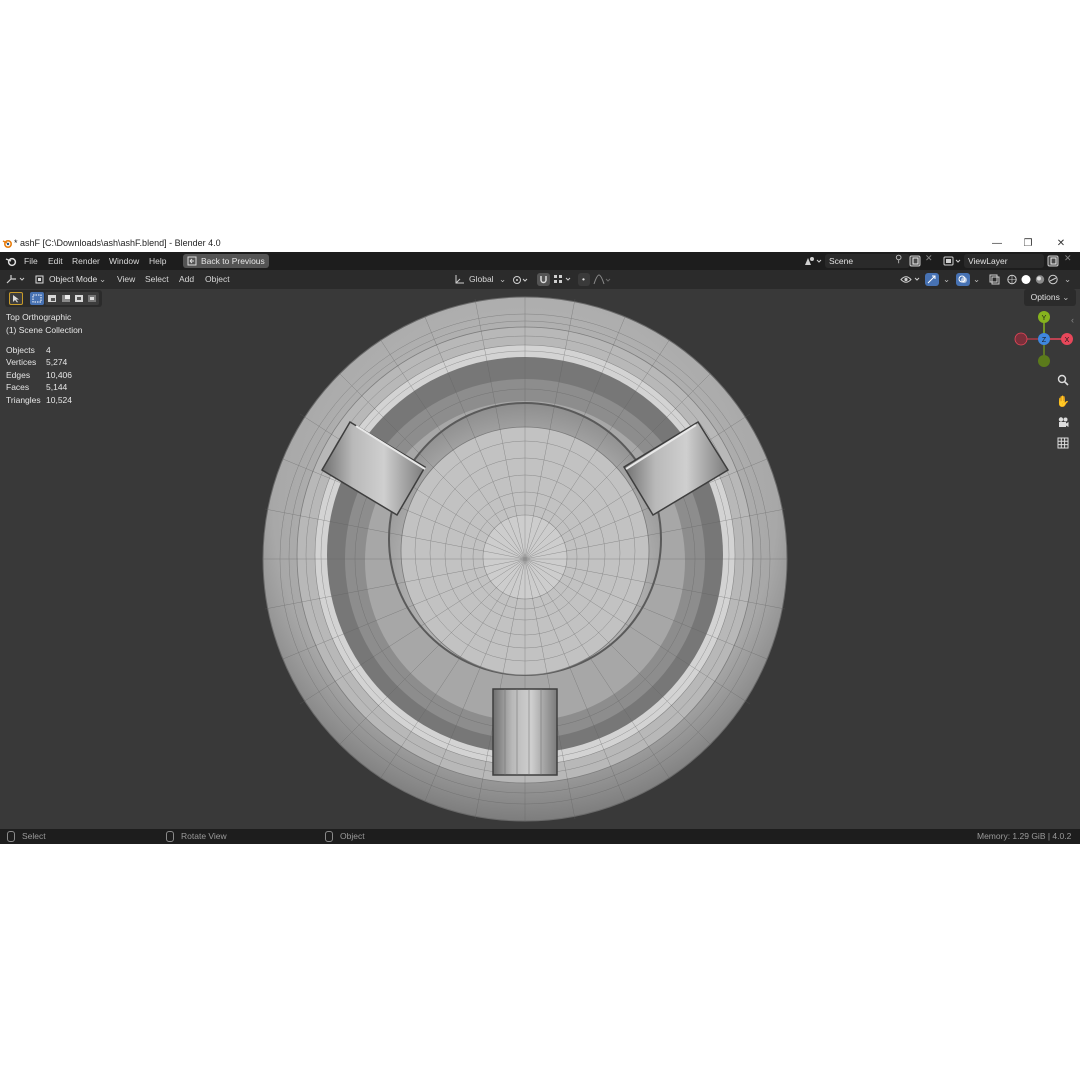  What do you see at coordinates (525, 732) in the screenshot?
I see `cigarette-rest-bottom` at bounding box center [525, 732].